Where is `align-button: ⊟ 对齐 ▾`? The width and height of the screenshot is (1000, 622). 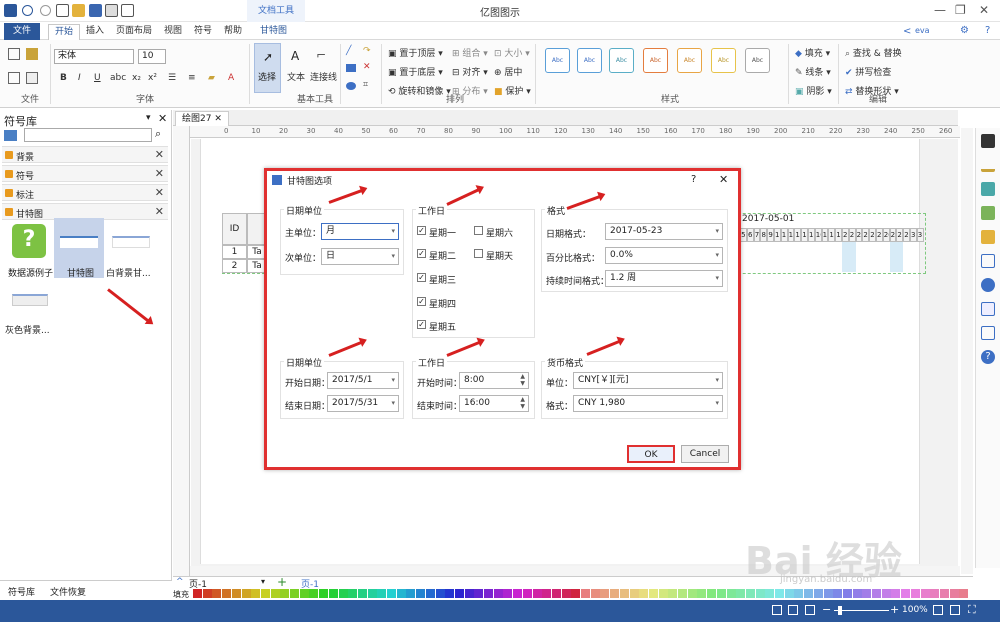
align-button: ⊟ 对齐 ▾ is located at coordinates (470, 71).